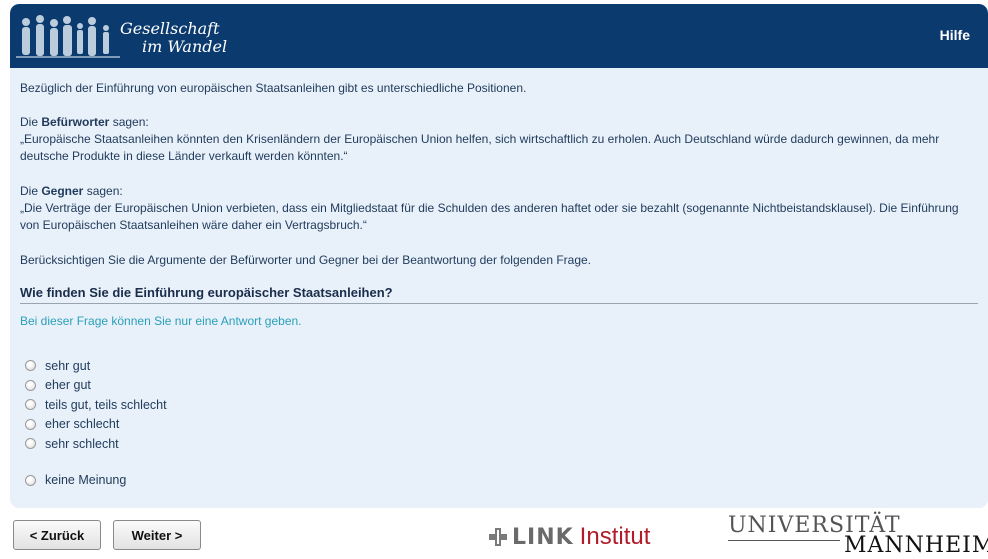 The image size is (988, 559). Describe the element at coordinates (57, 535) in the screenshot. I see `back-button: < Zurück` at that location.